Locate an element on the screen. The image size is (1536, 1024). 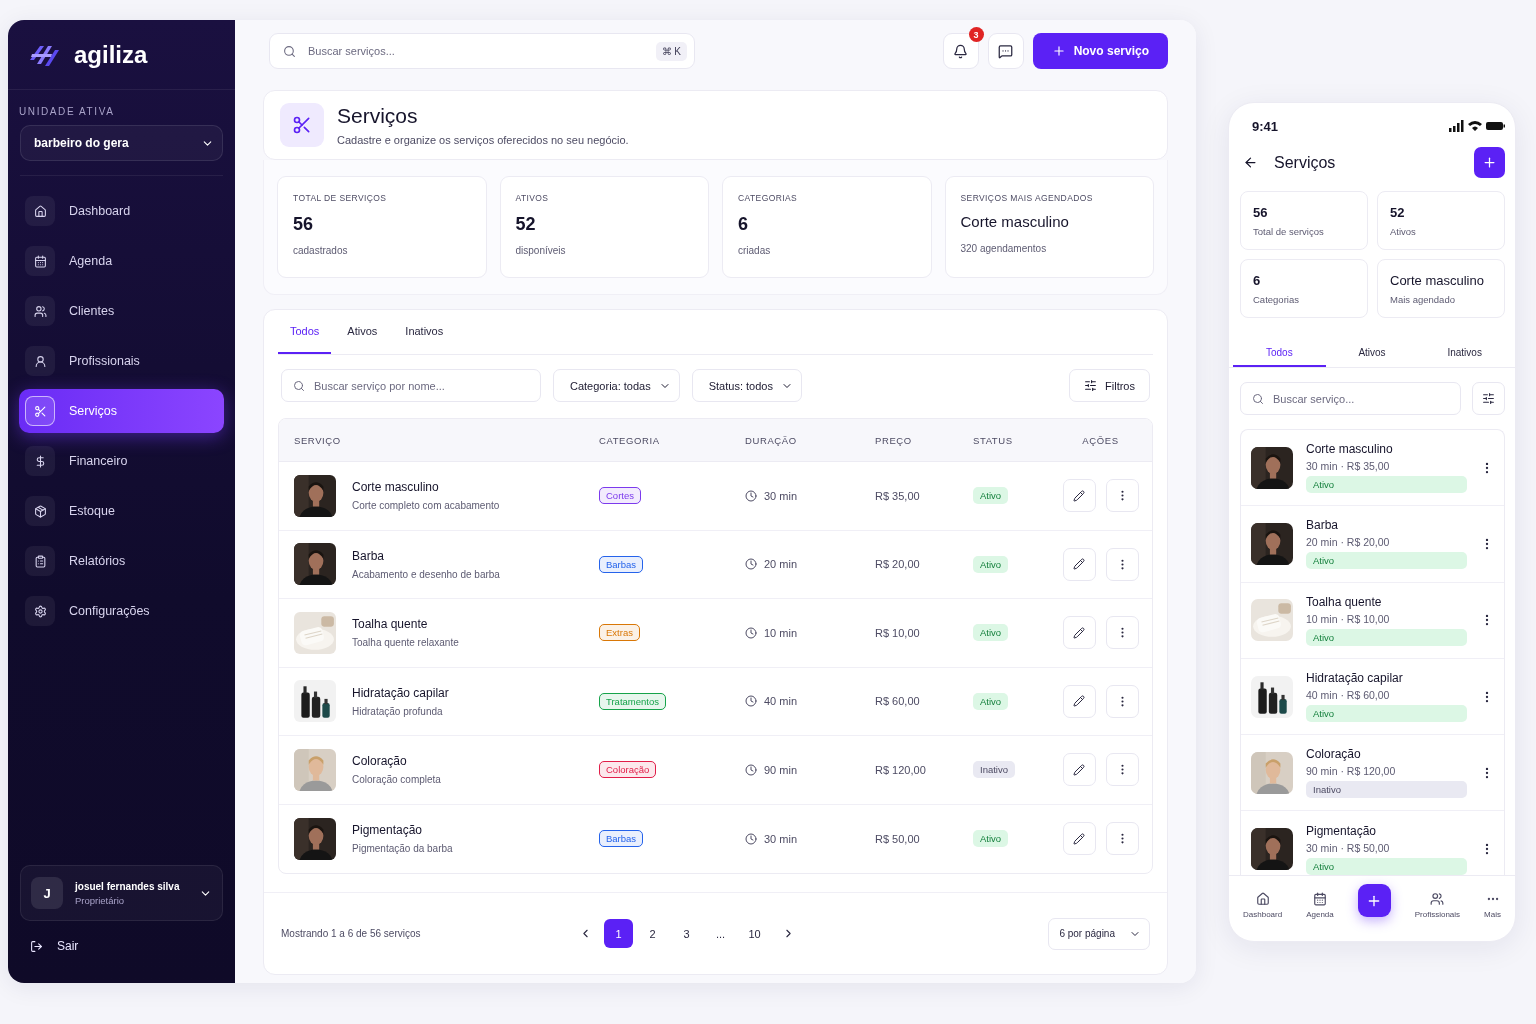
unit-select: barbeiro do gera is located at coordinates (121, 143).